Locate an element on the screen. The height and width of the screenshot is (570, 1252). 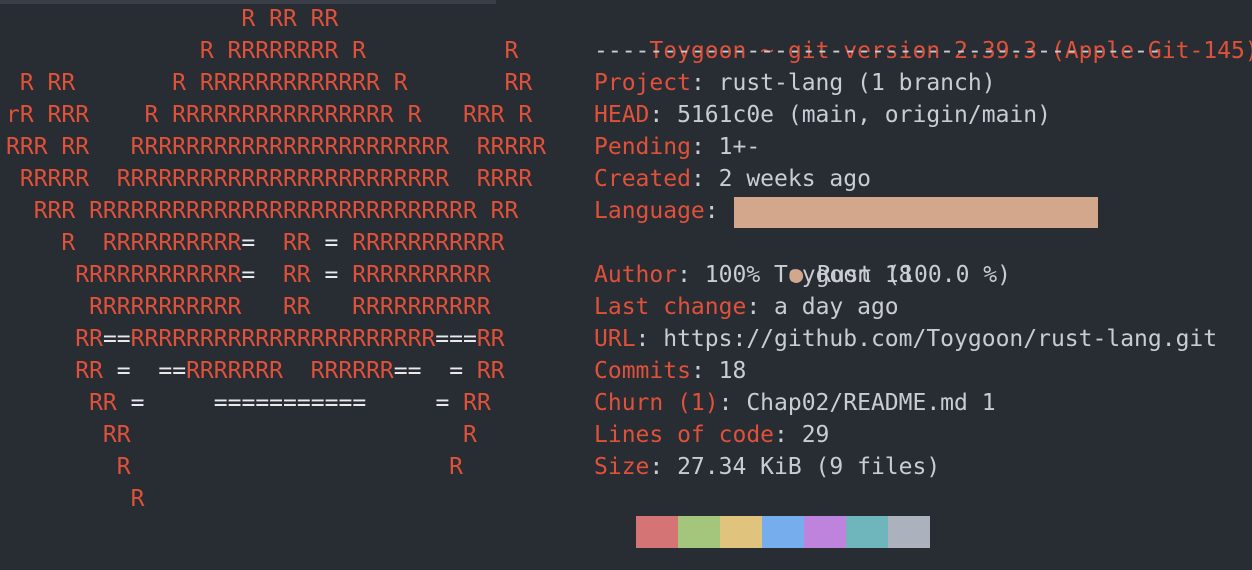
info-row: Size: 27.34 KiB (9 files) is located at coordinates (767, 467).